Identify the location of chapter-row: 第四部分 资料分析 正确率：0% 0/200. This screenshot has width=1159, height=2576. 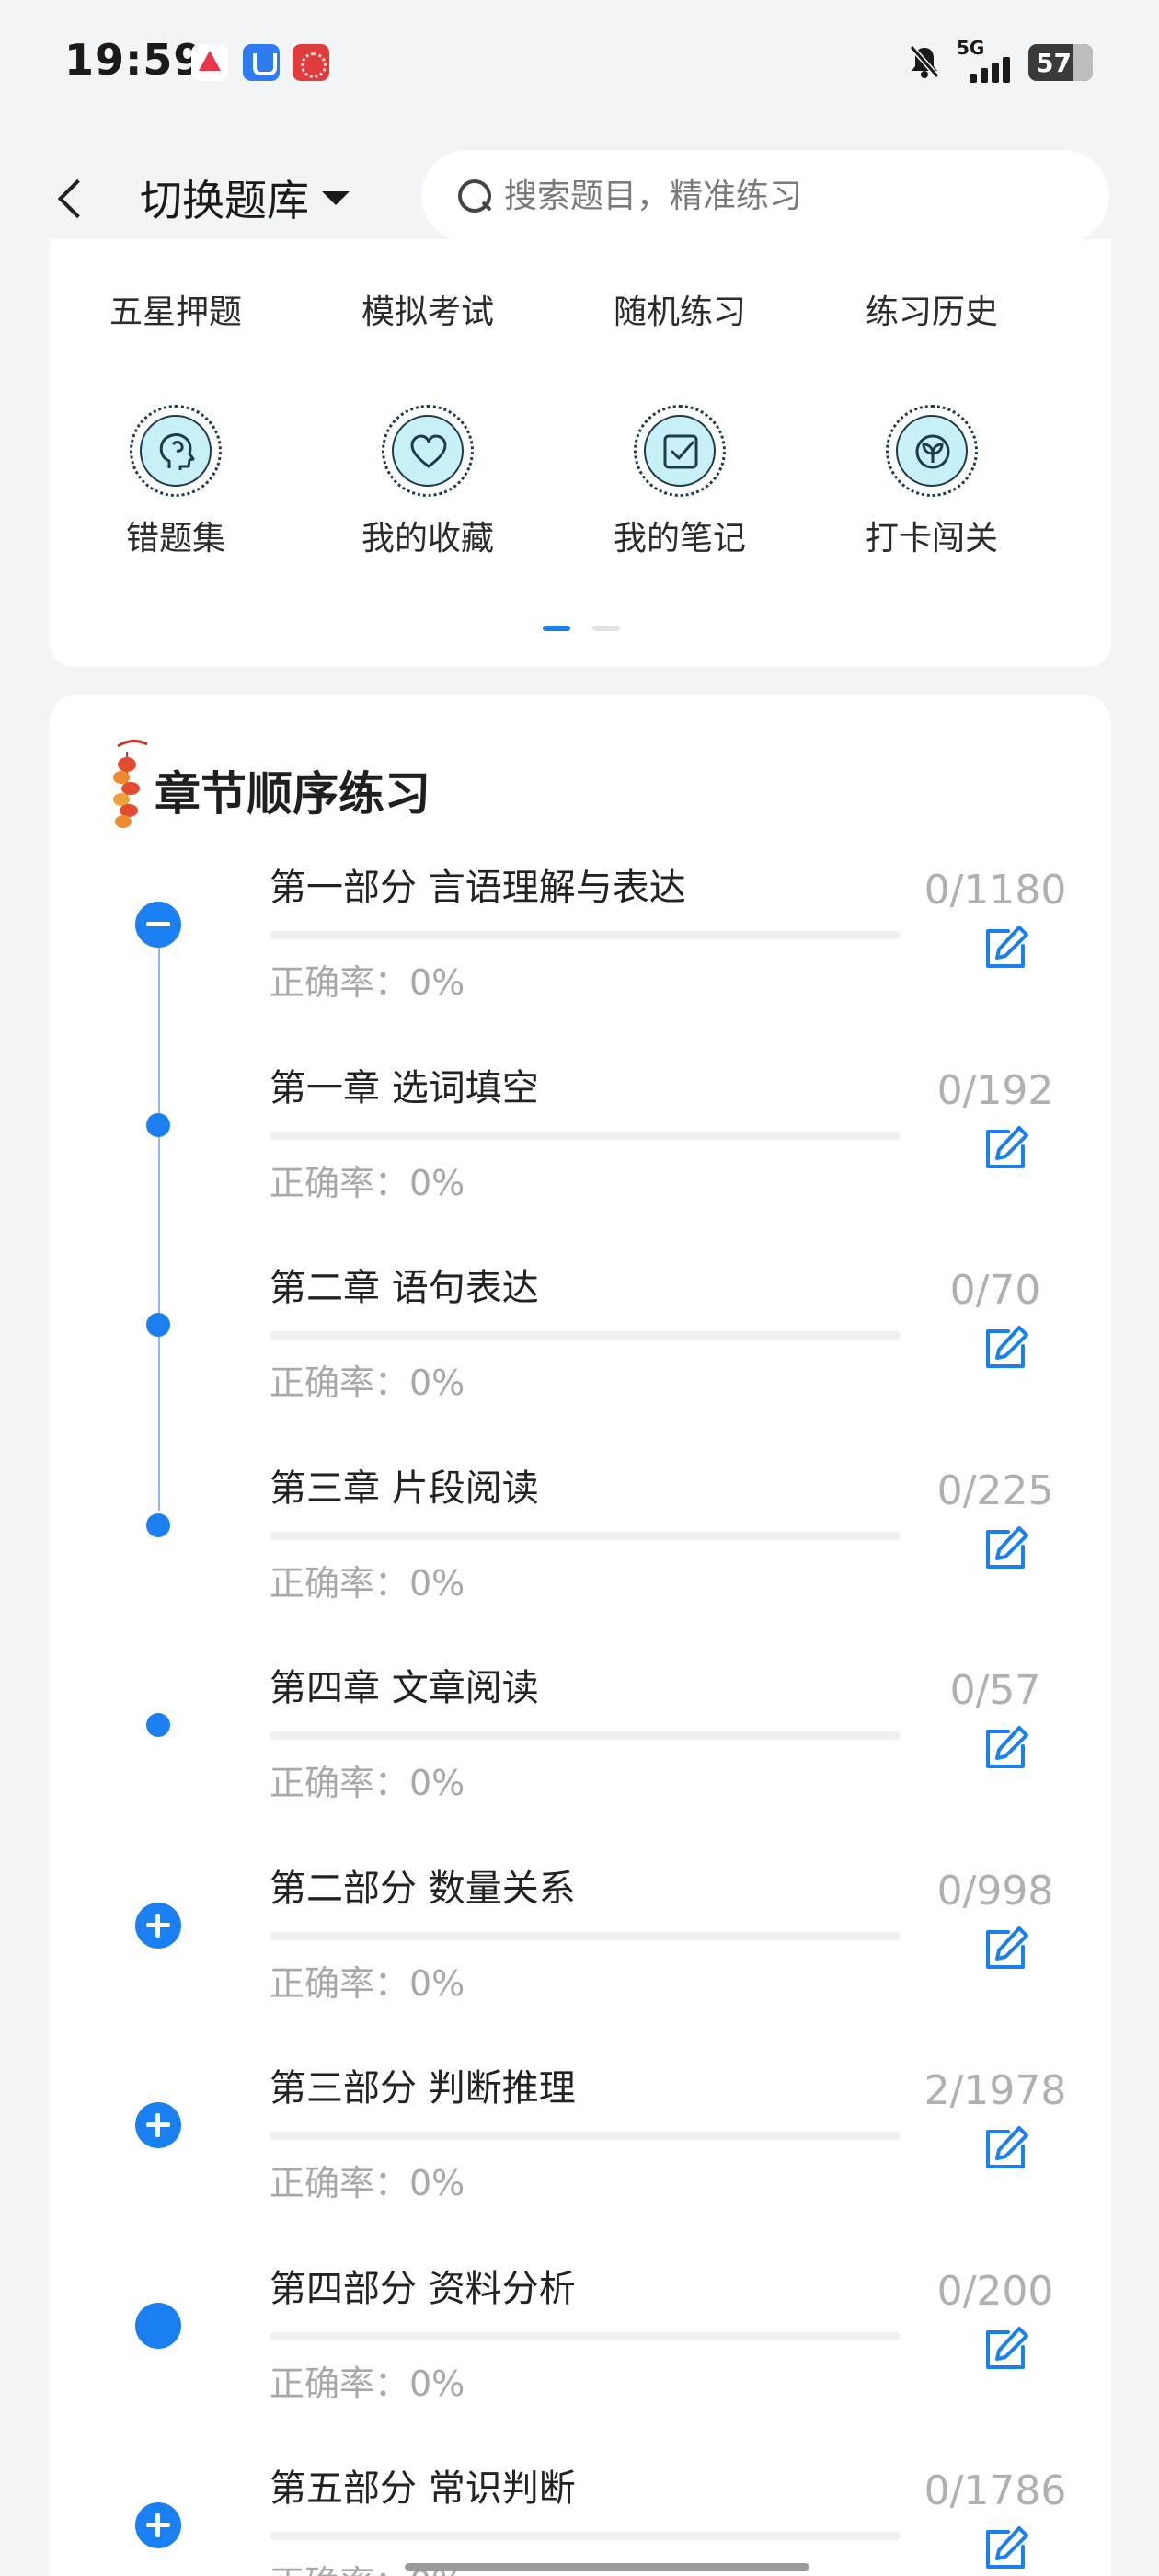
(580, 2358).